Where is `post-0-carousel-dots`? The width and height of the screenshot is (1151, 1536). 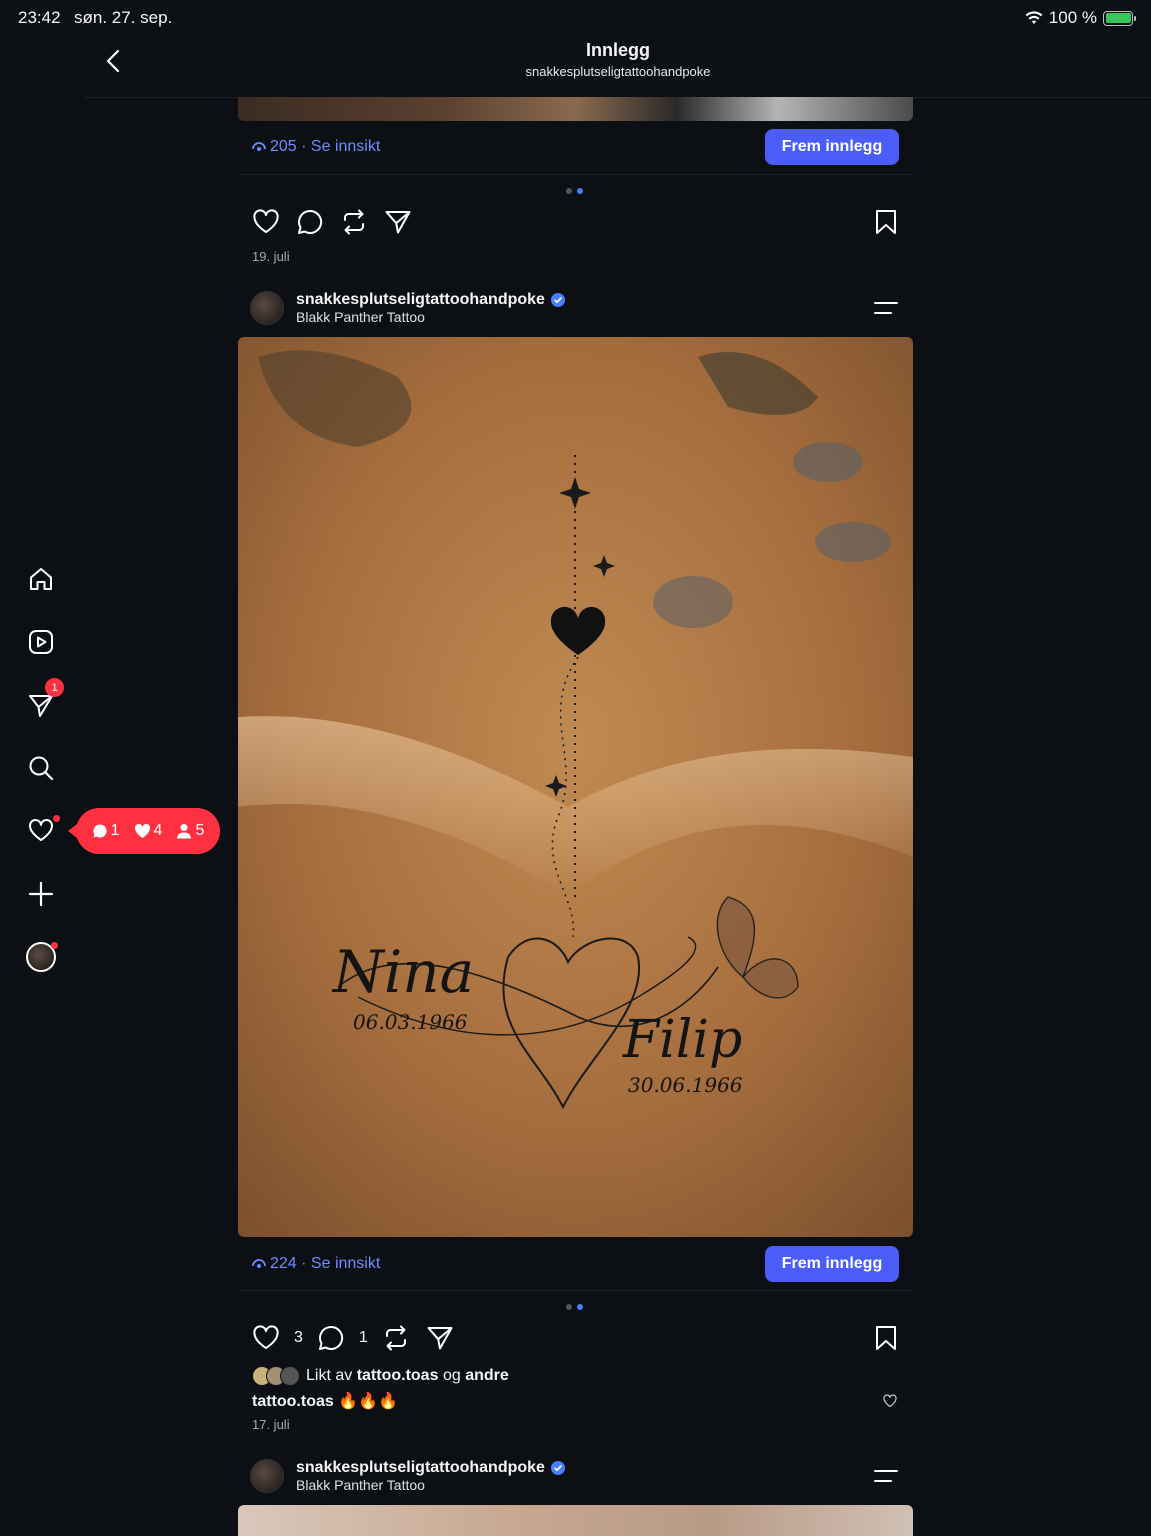
post-0-carousel-dots is located at coordinates (574, 191).